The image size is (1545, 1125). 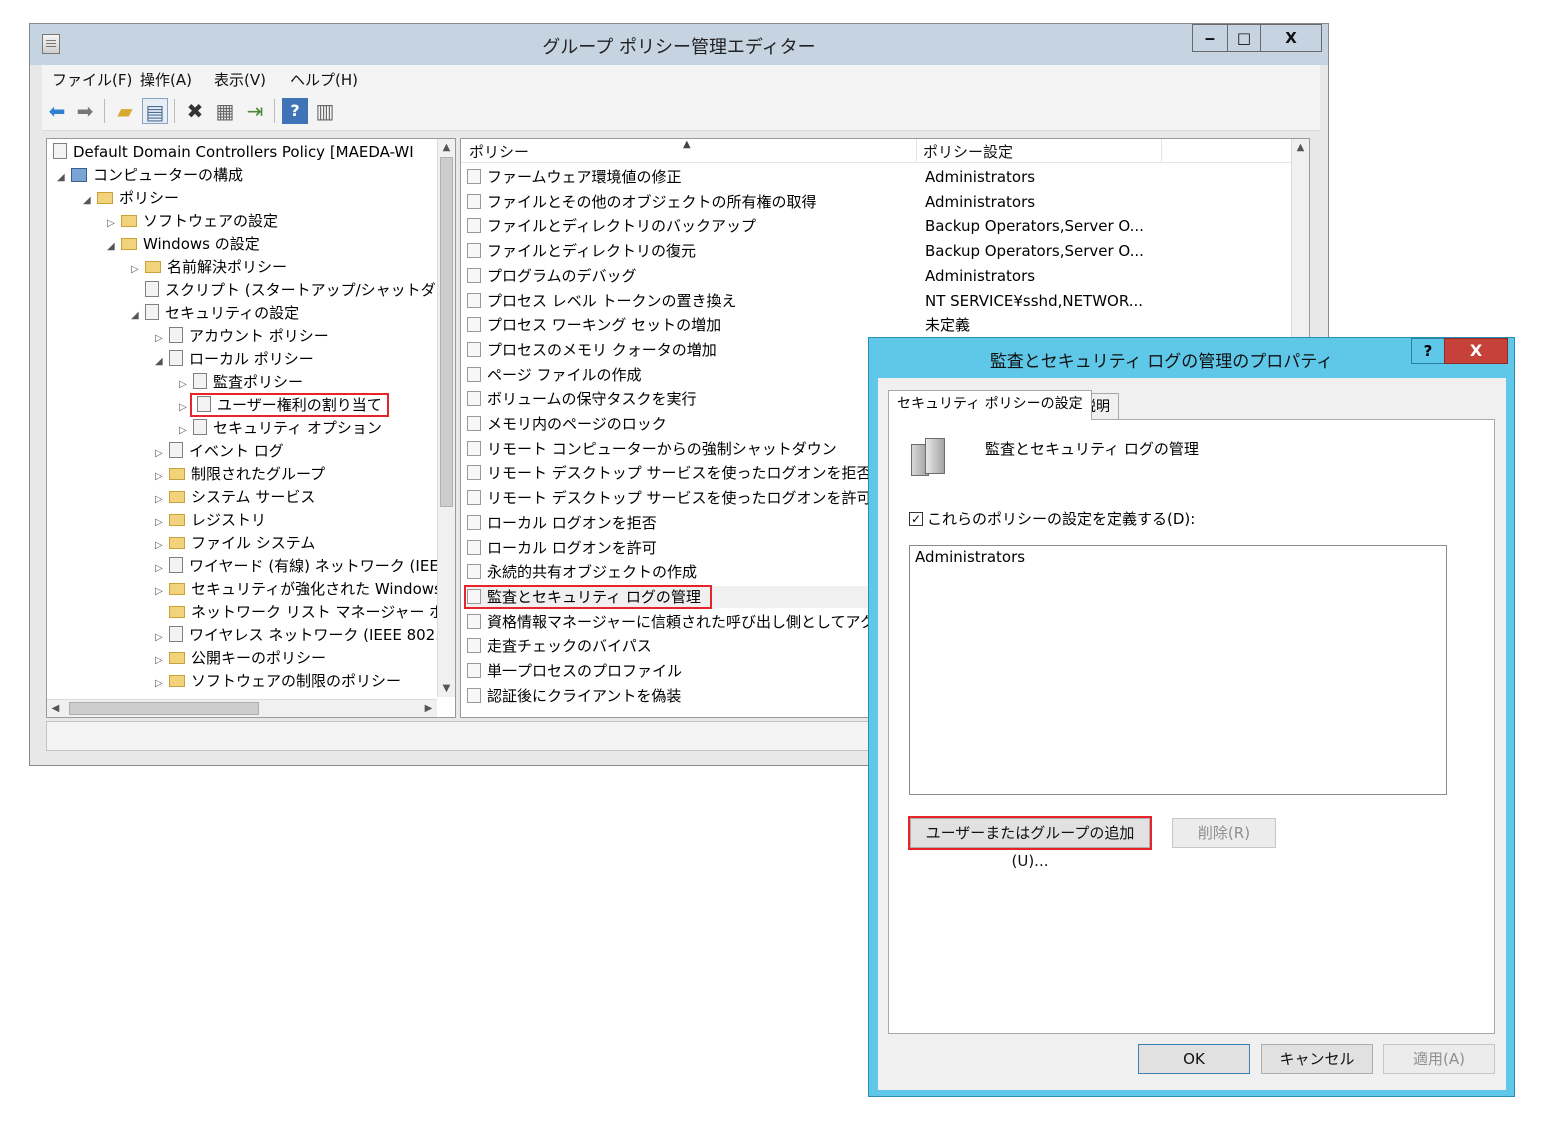 What do you see at coordinates (877, 276) in the screenshot?
I see `table-row: プログラムのデバッグ Administrators` at bounding box center [877, 276].